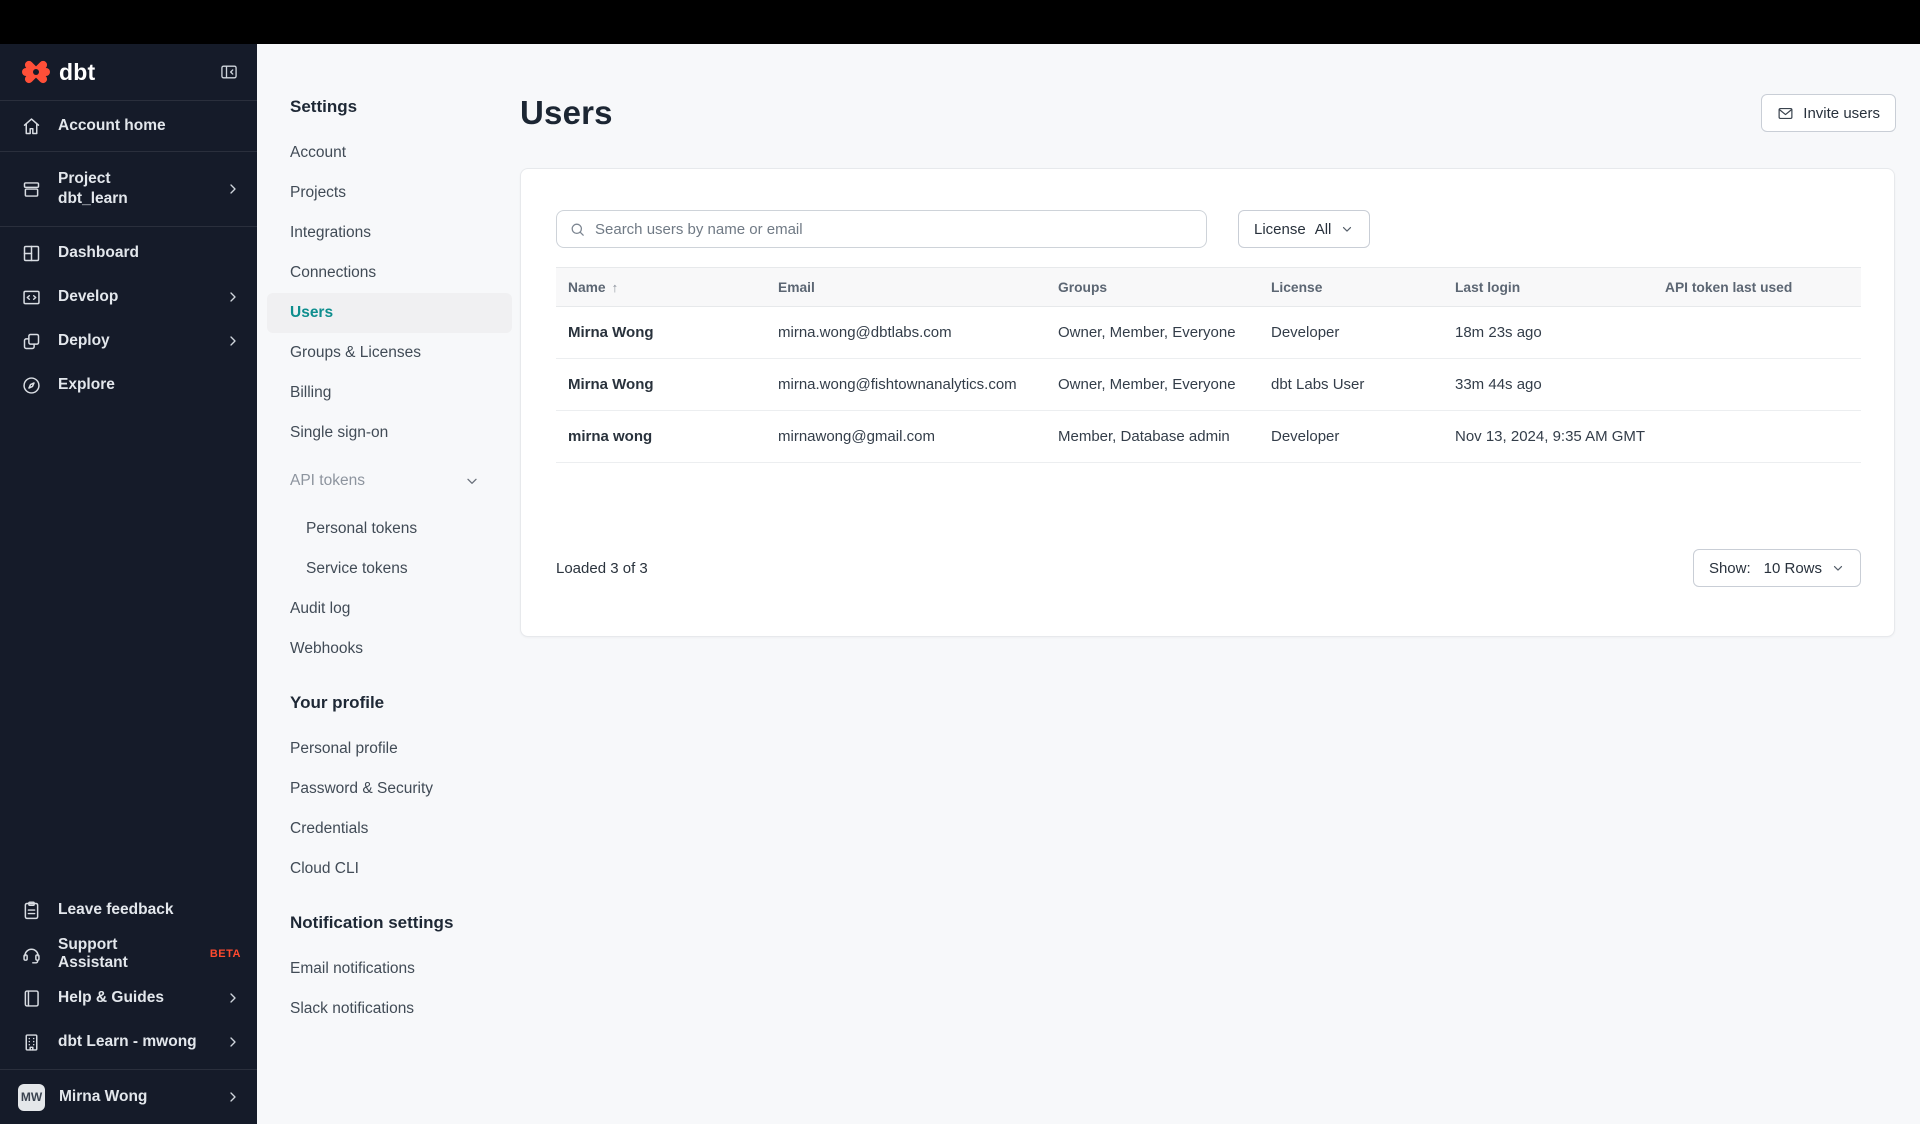 The height and width of the screenshot is (1124, 1920). What do you see at coordinates (1323, 229) in the screenshot?
I see `license-filter-value: All` at bounding box center [1323, 229].